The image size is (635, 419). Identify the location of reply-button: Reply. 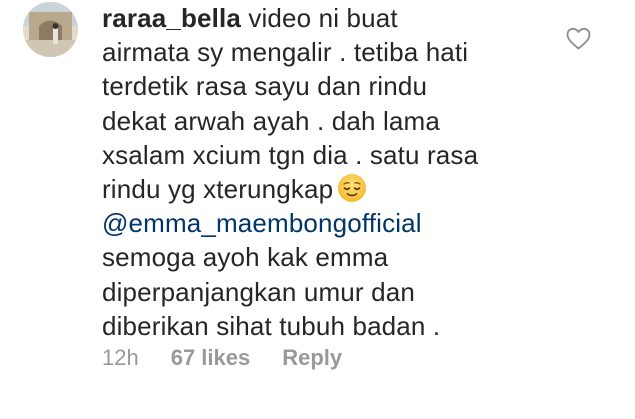
(312, 357).